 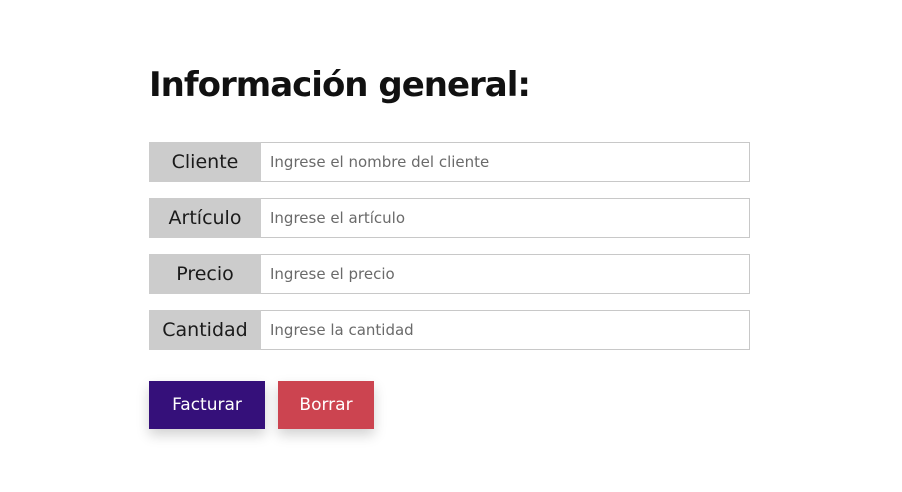 I want to click on field-row-articulo: Artículo, so click(x=449, y=218).